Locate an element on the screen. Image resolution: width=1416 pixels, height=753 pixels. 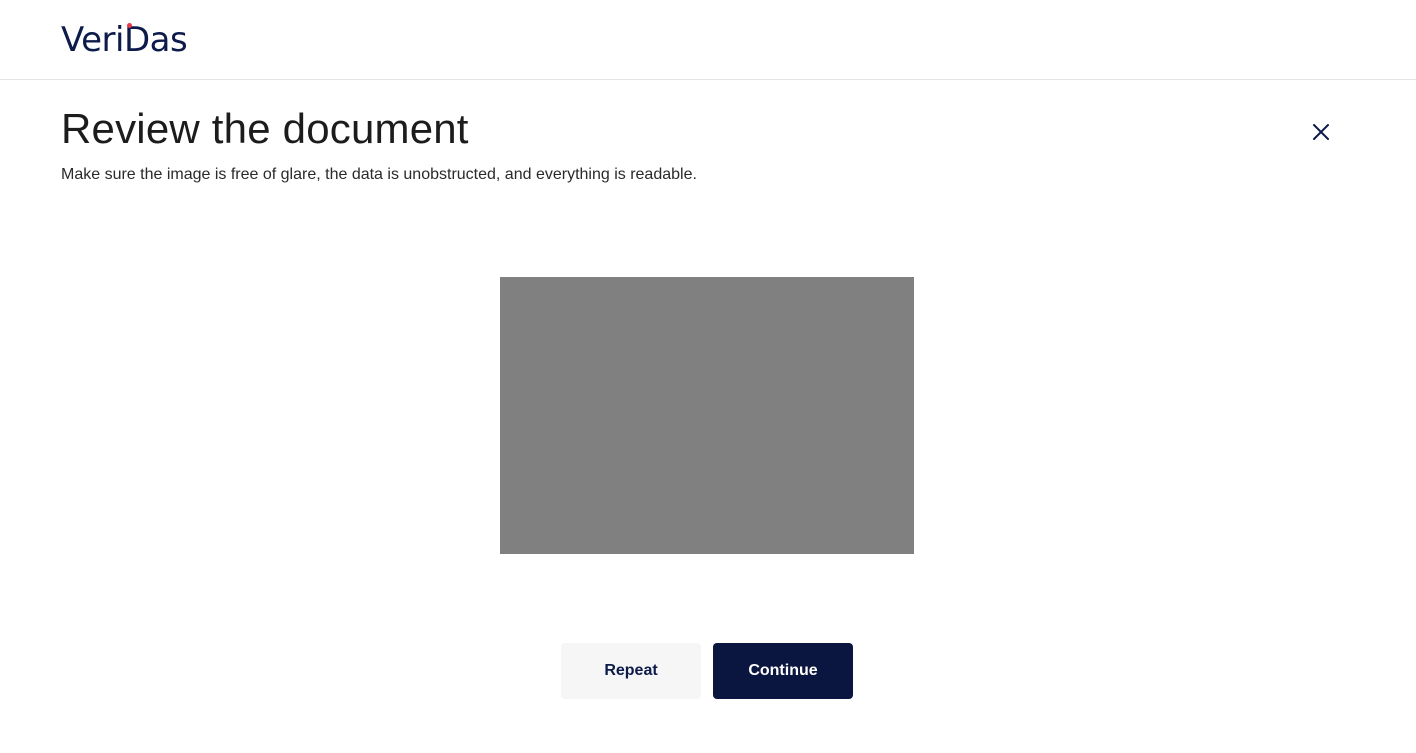
logo-text: VeriDas is located at coordinates (124, 40).